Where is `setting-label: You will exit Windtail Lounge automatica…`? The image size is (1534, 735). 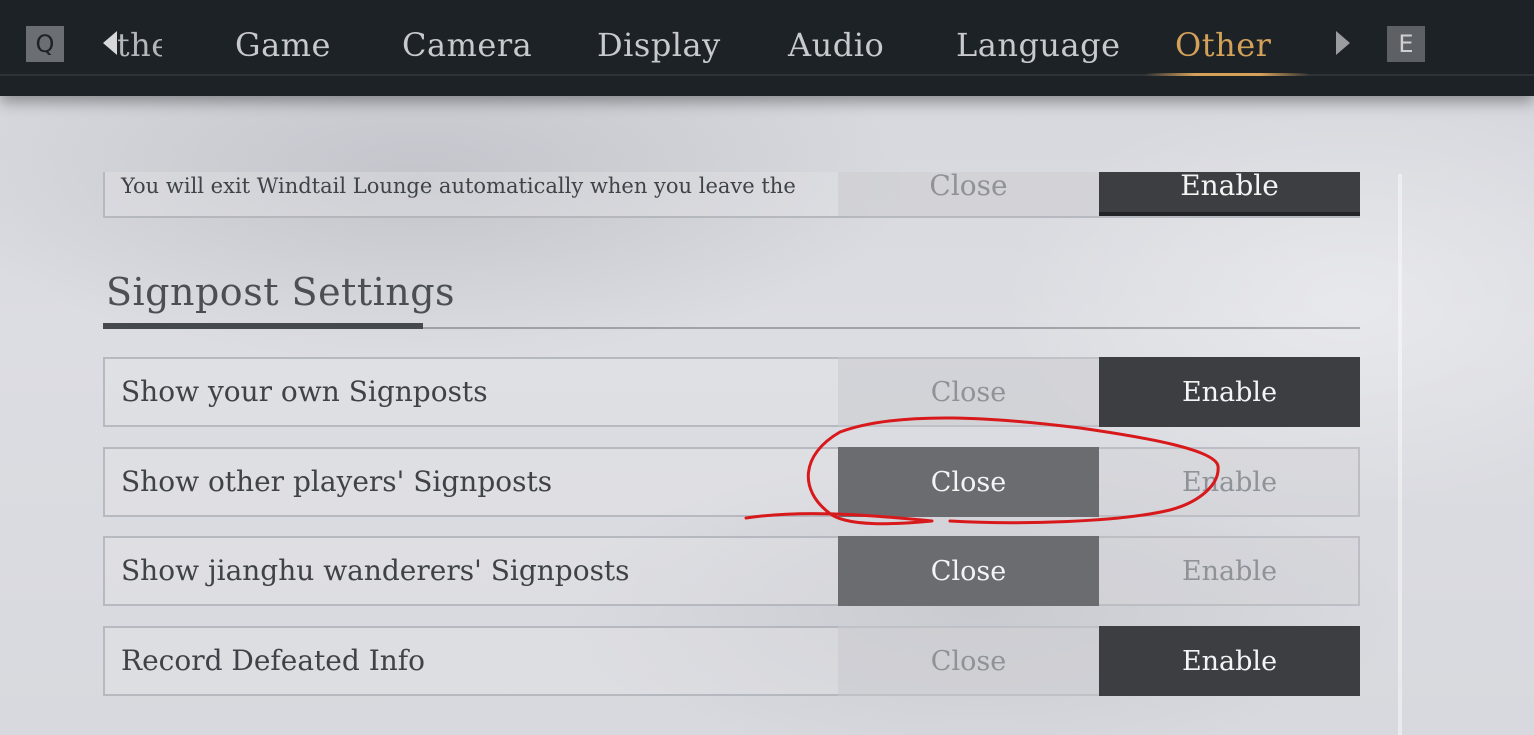 setting-label: You will exit Windtail Lounge automatica… is located at coordinates (458, 186).